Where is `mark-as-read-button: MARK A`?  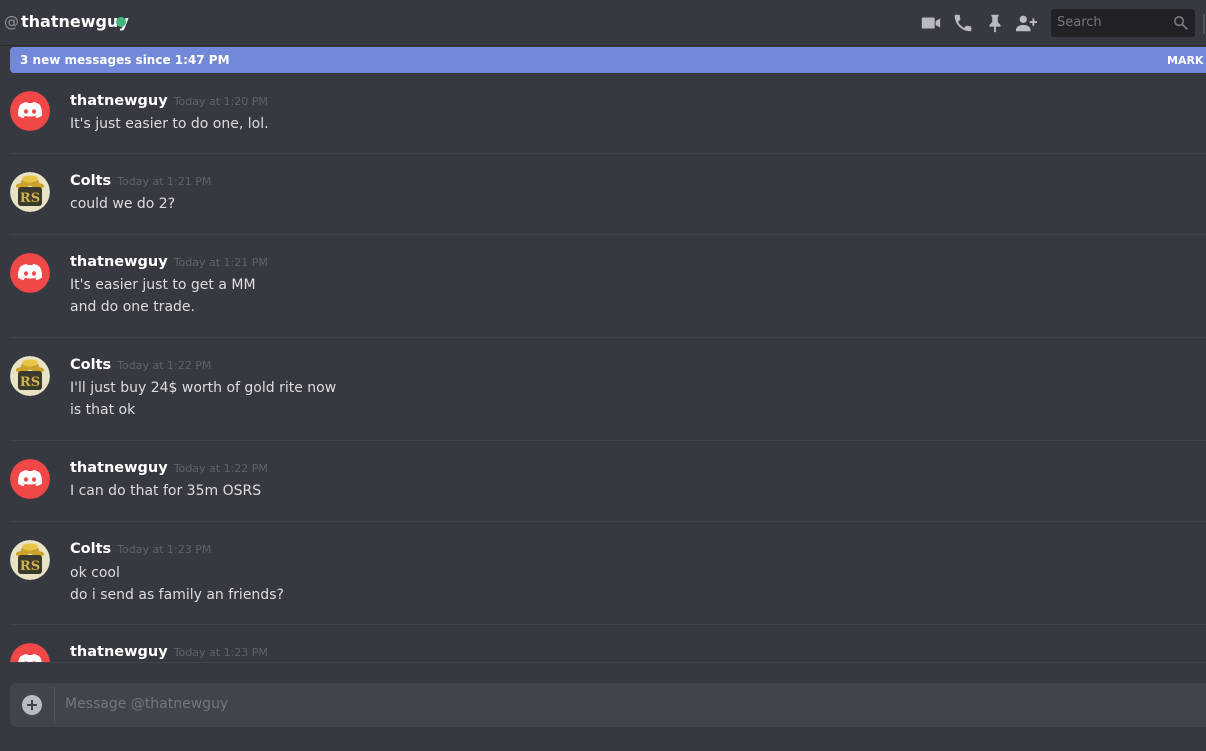 mark-as-read-button: MARK A is located at coordinates (1186, 60).